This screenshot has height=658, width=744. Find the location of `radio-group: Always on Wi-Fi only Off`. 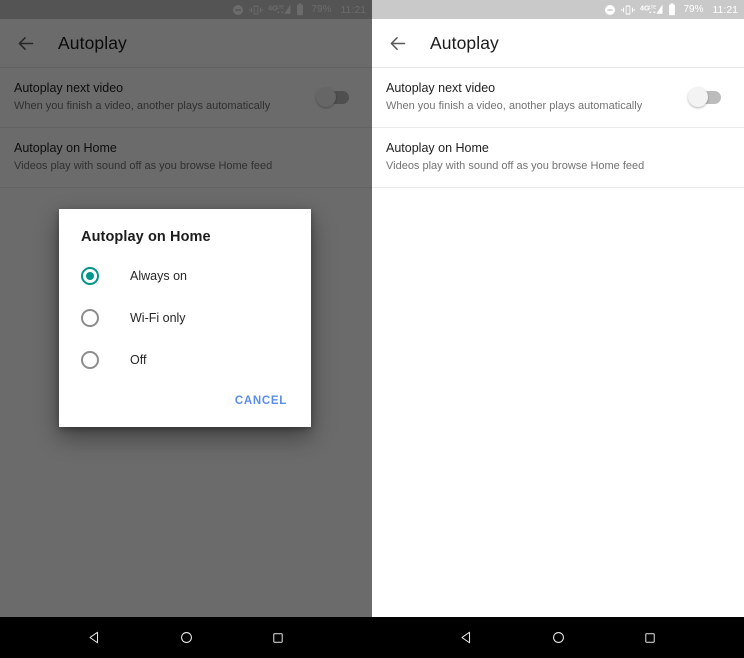

radio-group: Always on Wi-Fi only Off is located at coordinates (185, 316).